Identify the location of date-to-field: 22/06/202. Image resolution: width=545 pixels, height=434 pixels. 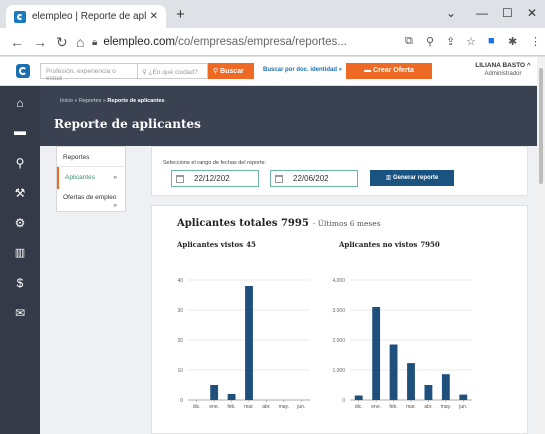
(314, 178).